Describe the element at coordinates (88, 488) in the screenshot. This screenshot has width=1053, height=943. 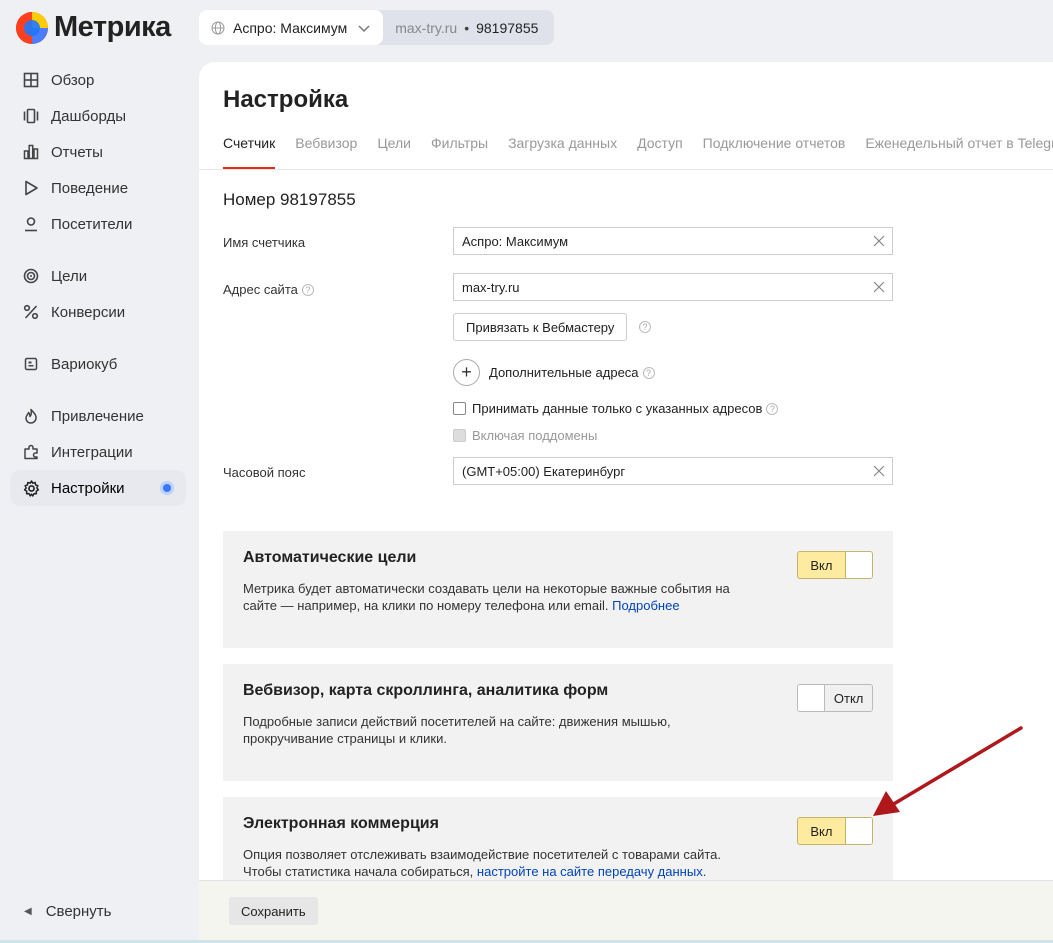
I see `sidebar-item-label: Настройки` at that location.